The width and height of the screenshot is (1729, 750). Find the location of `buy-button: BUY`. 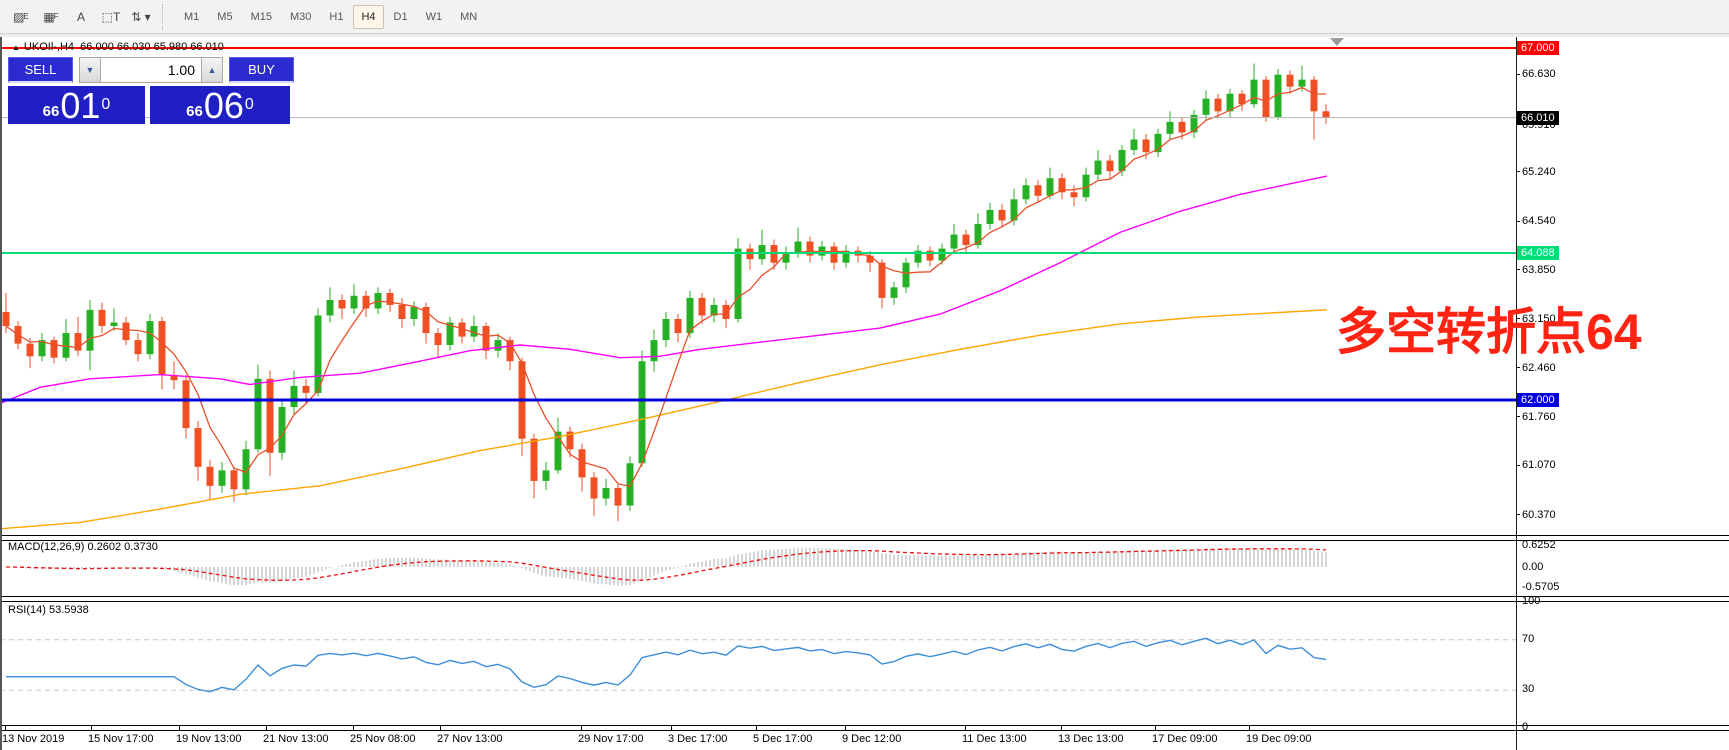

buy-button: BUY is located at coordinates (261, 70).